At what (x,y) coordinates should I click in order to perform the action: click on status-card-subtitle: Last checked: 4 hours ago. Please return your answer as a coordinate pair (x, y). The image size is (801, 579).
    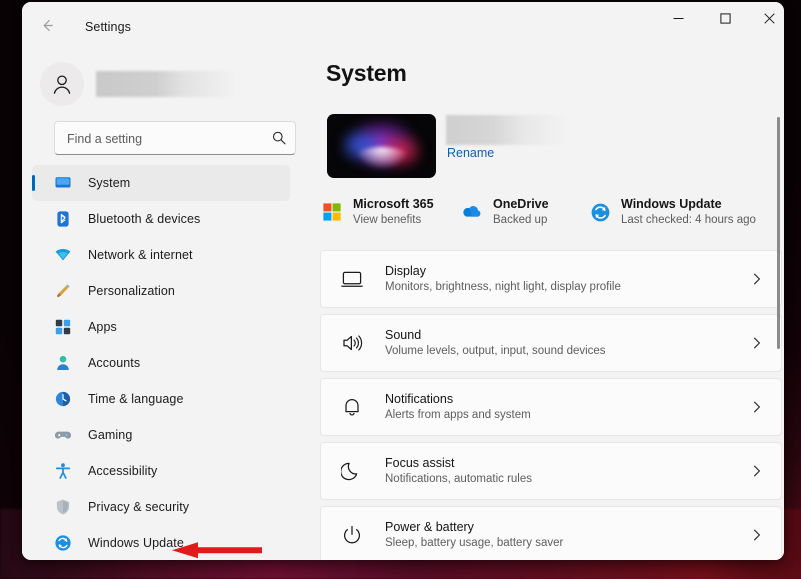
    Looking at the image, I should click on (688, 219).